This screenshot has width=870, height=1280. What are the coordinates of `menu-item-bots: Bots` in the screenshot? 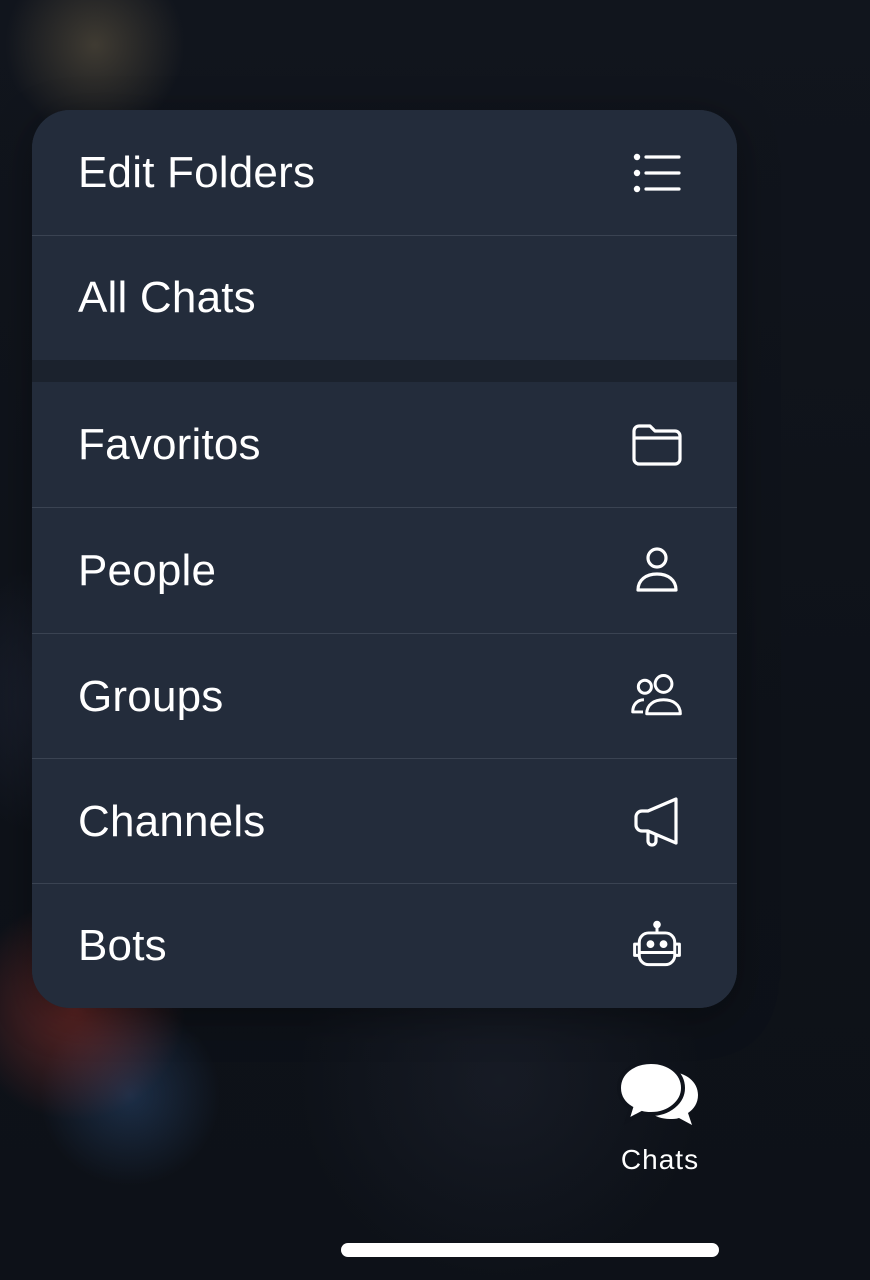 It's located at (384, 946).